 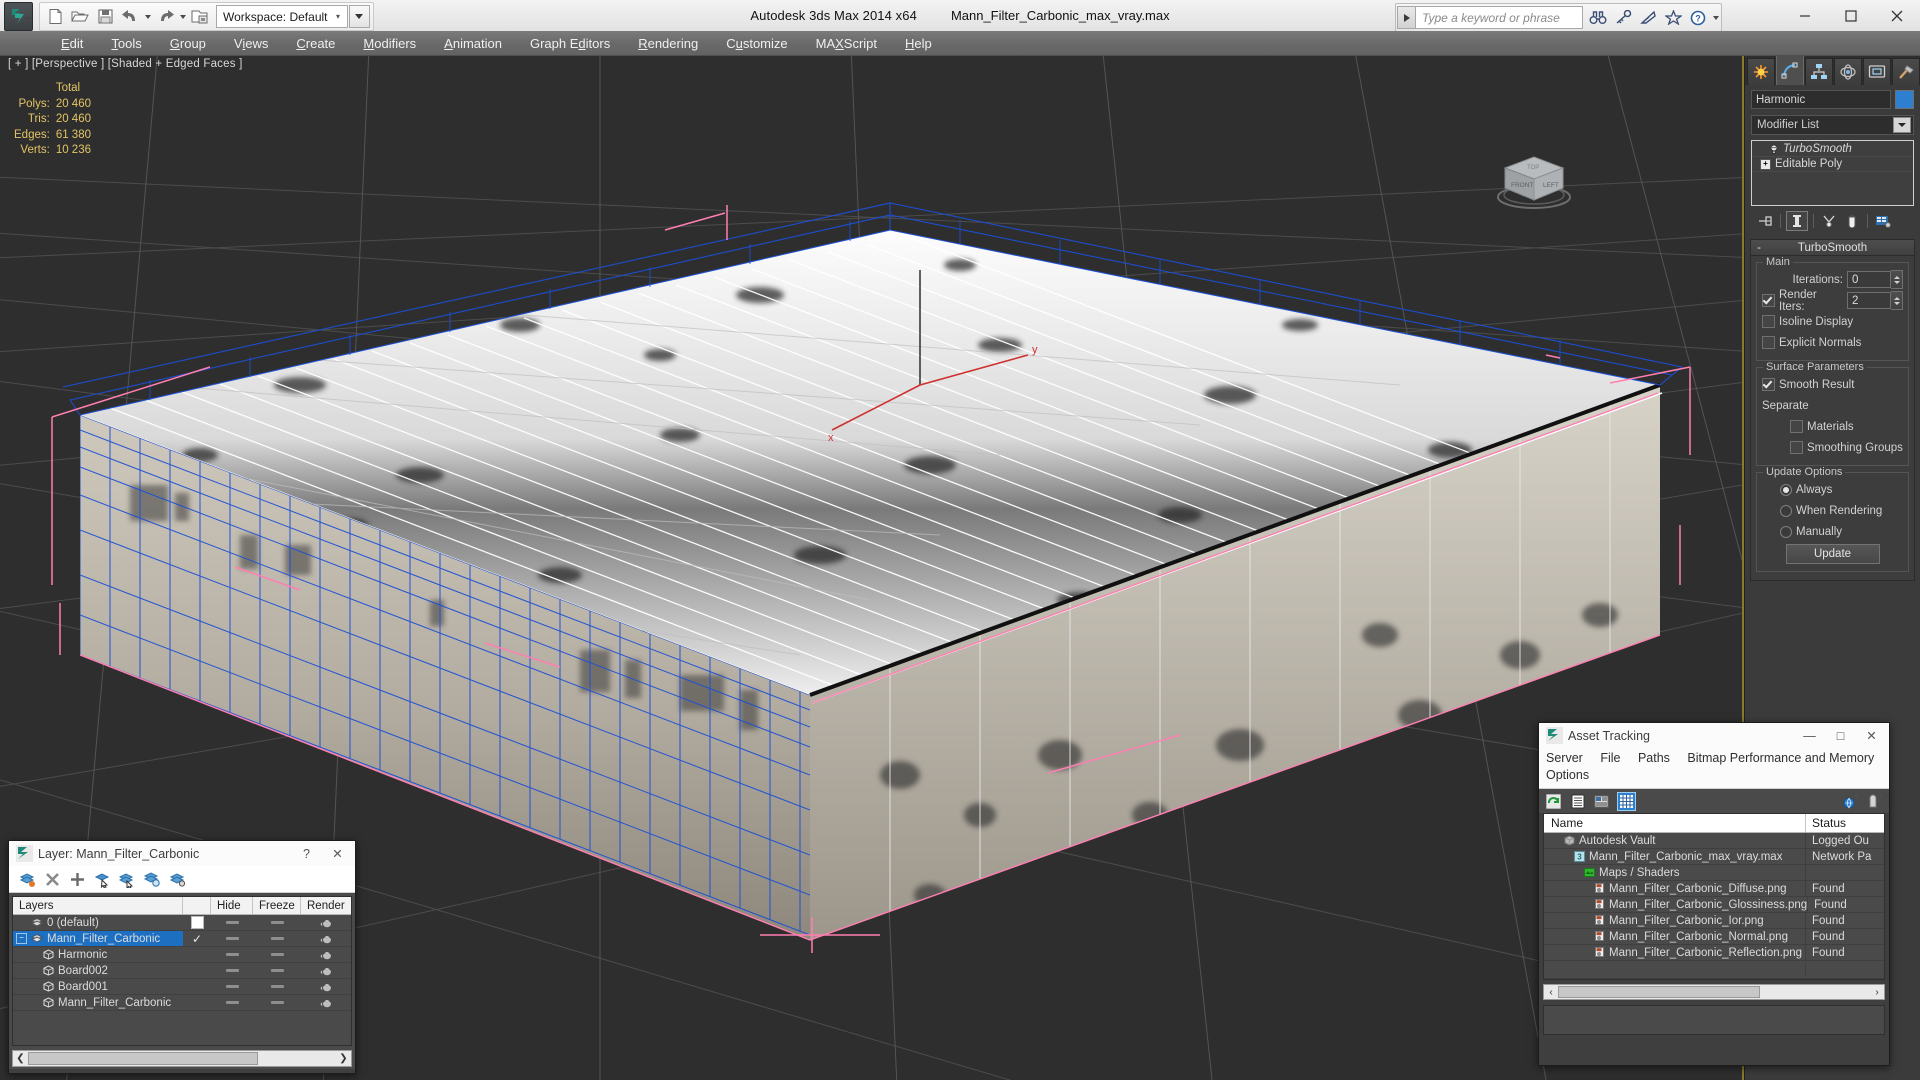 I want to click on undo-icon, so click(x=130, y=16).